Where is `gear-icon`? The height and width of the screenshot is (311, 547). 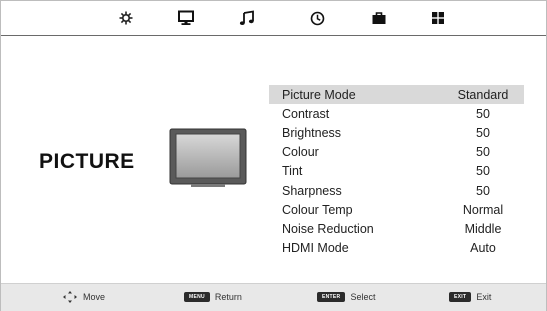 gear-icon is located at coordinates (126, 18).